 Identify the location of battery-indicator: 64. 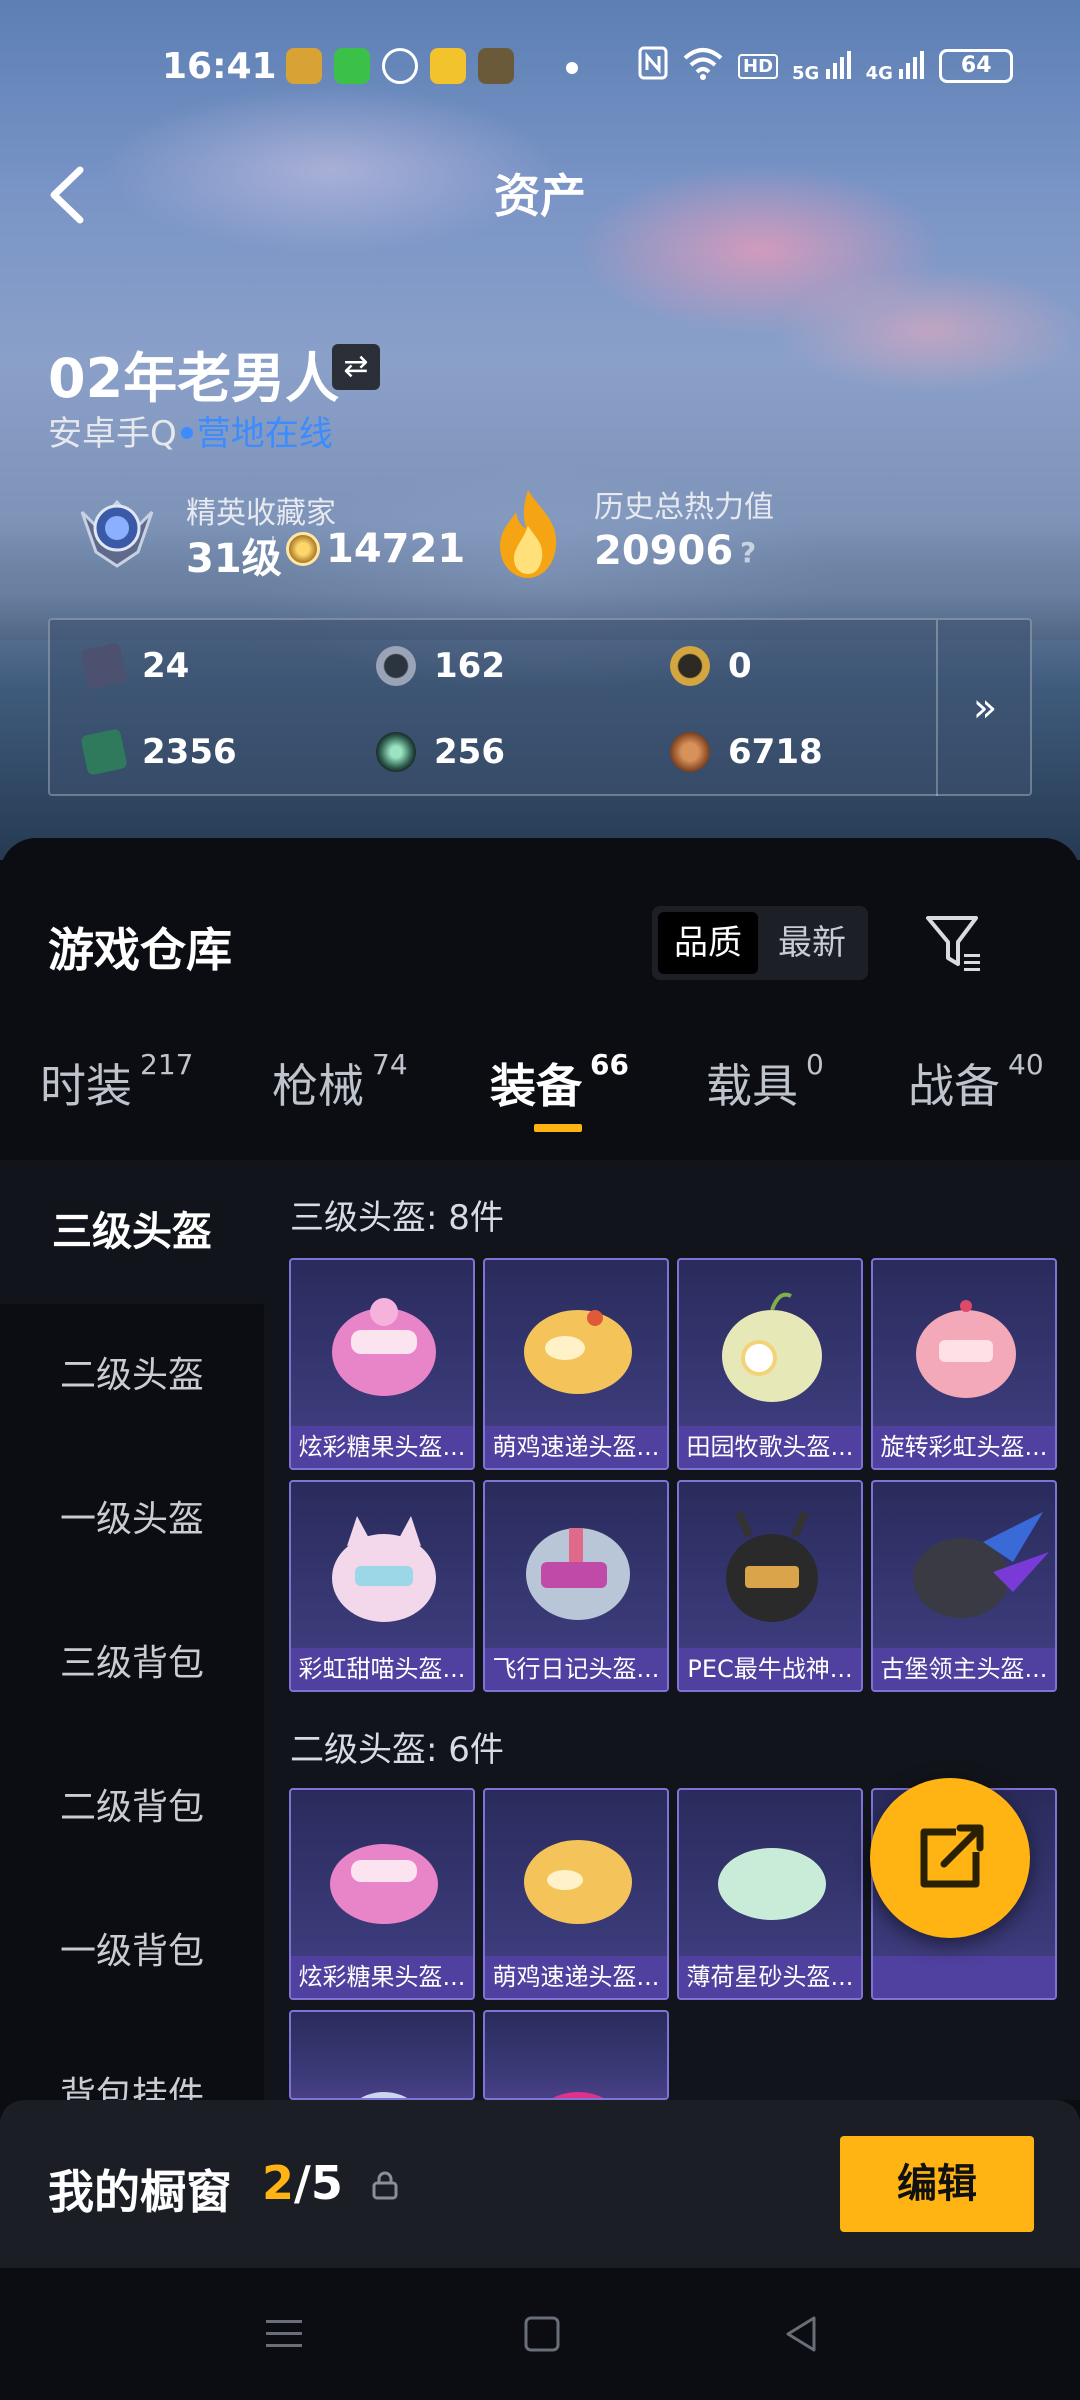
(976, 66).